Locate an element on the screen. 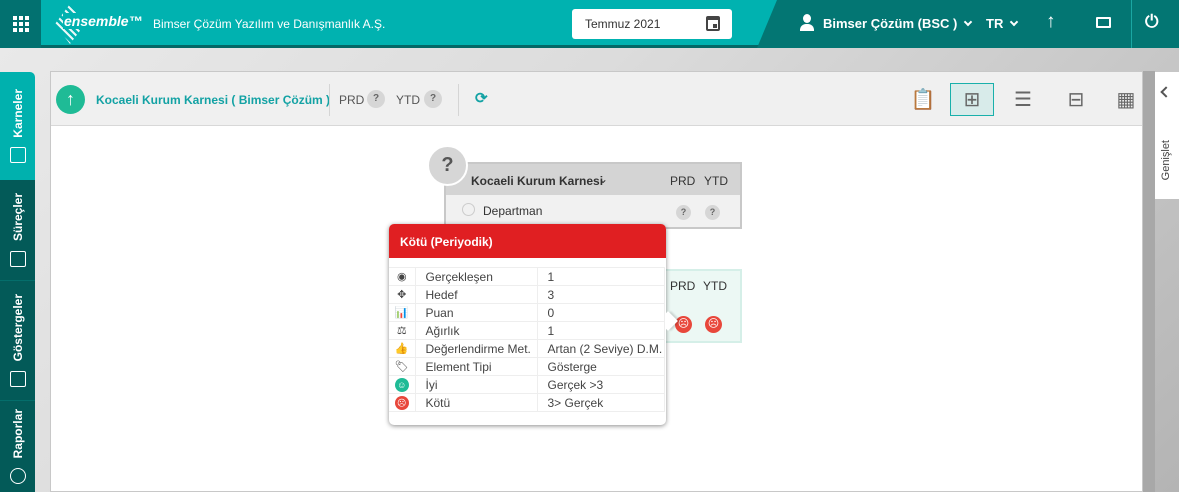 This screenshot has height=492, width=1179. indicator-icon is located at coordinates (17, 379).